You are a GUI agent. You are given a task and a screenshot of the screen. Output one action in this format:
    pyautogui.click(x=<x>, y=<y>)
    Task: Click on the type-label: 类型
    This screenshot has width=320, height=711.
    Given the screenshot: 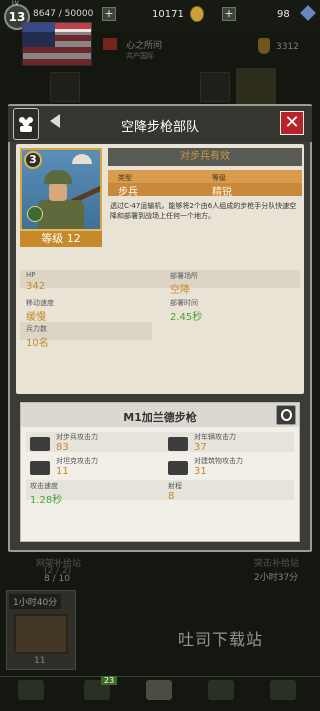 What is the action you would take?
    pyautogui.click(x=125, y=178)
    